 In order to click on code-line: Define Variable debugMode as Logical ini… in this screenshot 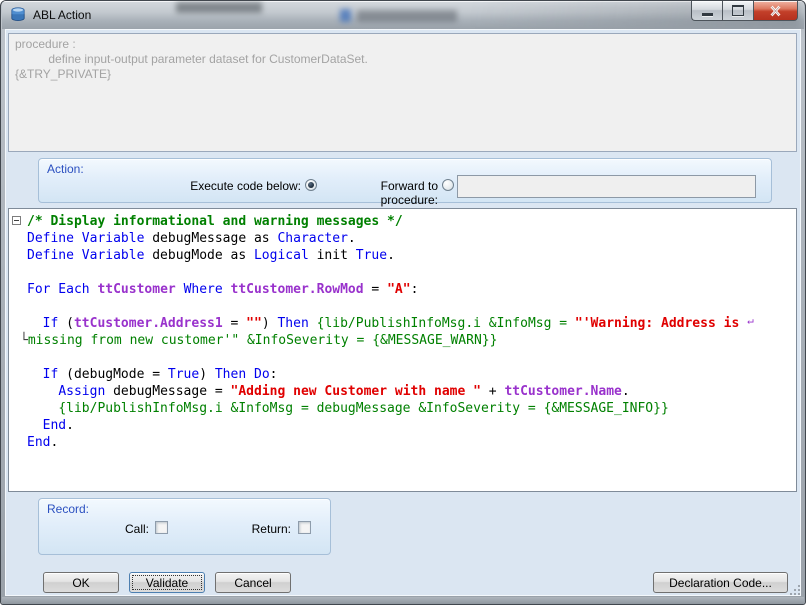, I will do `click(211, 255)`.